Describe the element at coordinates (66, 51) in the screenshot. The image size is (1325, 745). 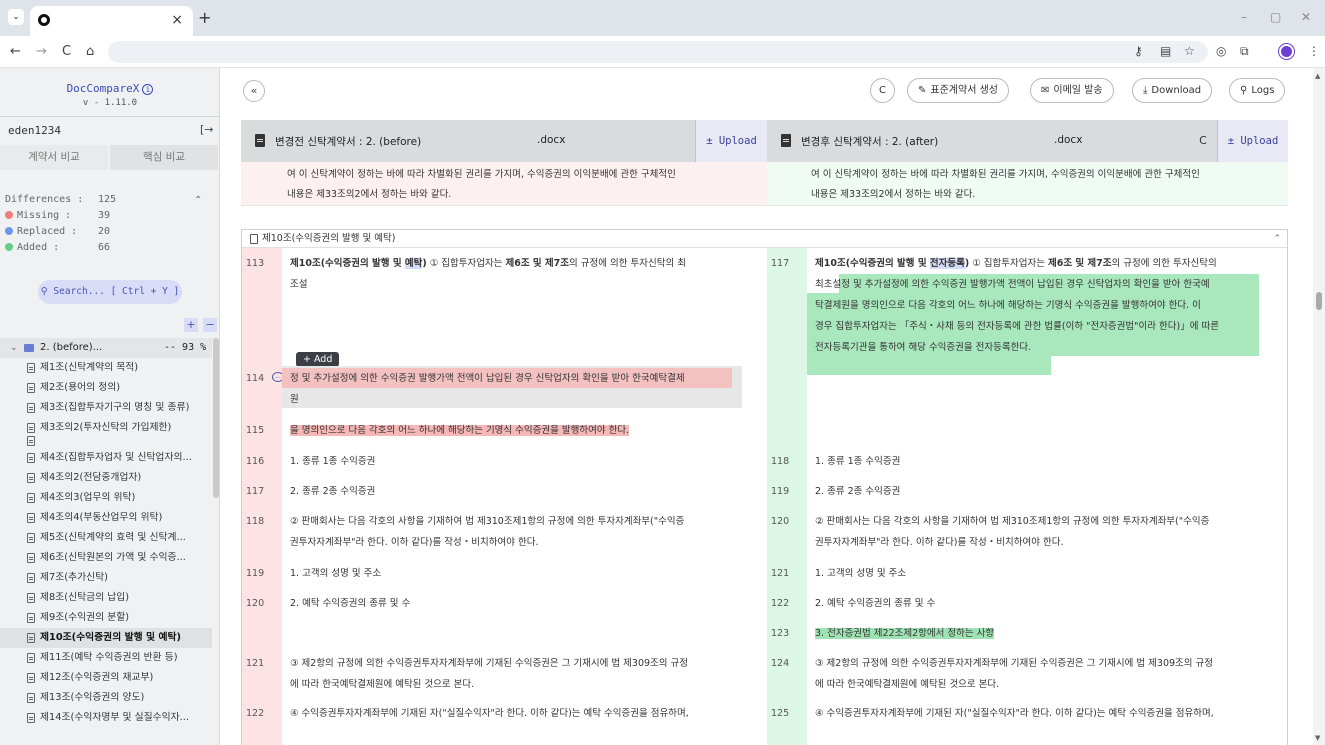
I see `reload-icon: C` at that location.